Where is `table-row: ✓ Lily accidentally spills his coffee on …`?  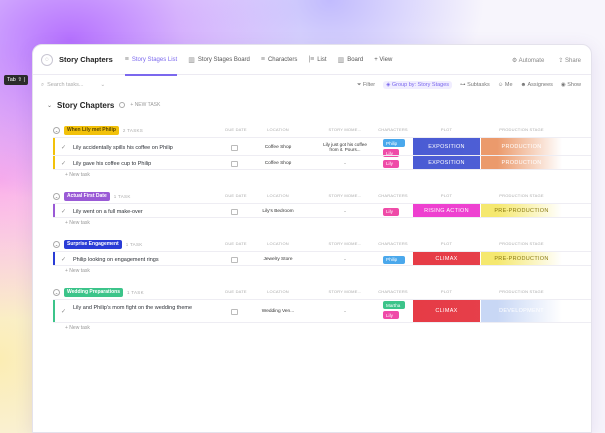
table-row: ✓ Lily accidentally spills his coffee on … is located at coordinates (322, 147).